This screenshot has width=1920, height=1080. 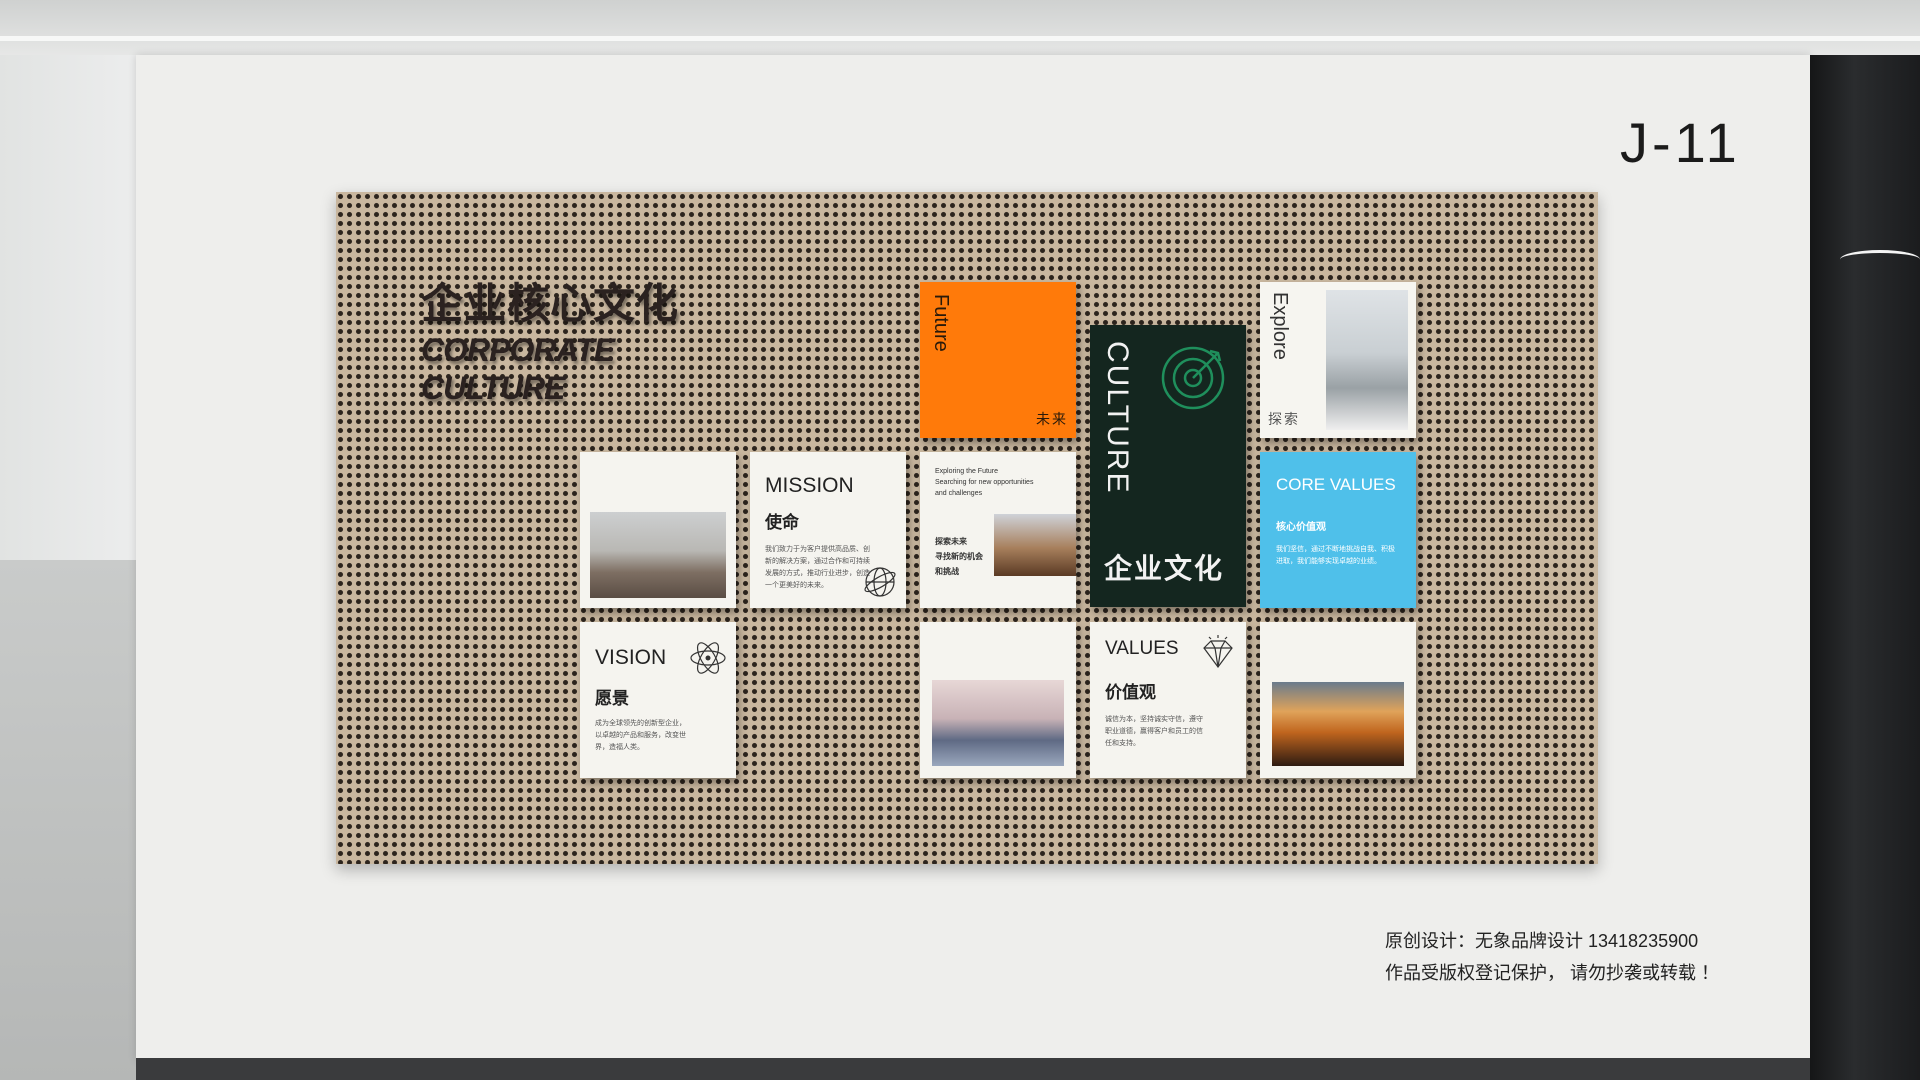 What do you see at coordinates (782, 522) in the screenshot?
I see `mission-chinese: 使命` at bounding box center [782, 522].